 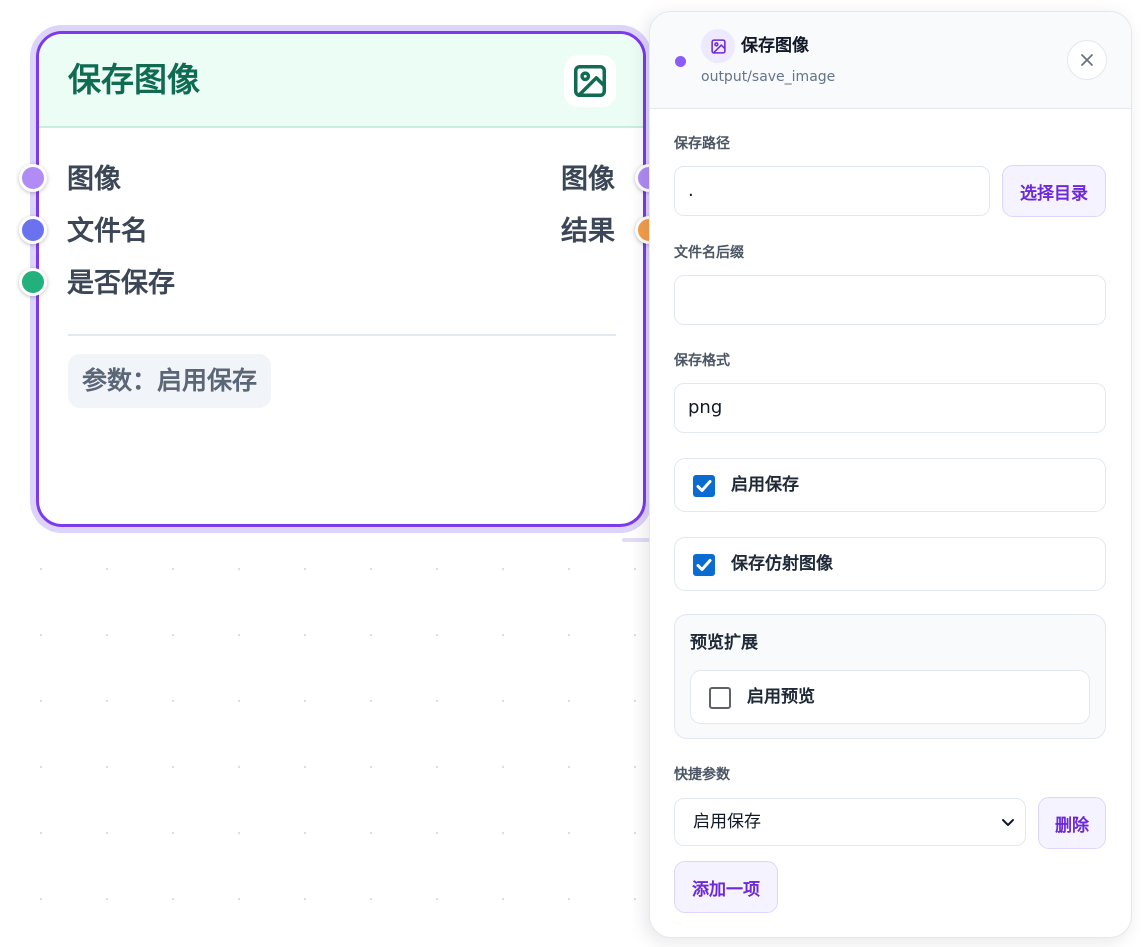 What do you see at coordinates (107, 231) in the screenshot?
I see `input-label-filename: 文件名` at bounding box center [107, 231].